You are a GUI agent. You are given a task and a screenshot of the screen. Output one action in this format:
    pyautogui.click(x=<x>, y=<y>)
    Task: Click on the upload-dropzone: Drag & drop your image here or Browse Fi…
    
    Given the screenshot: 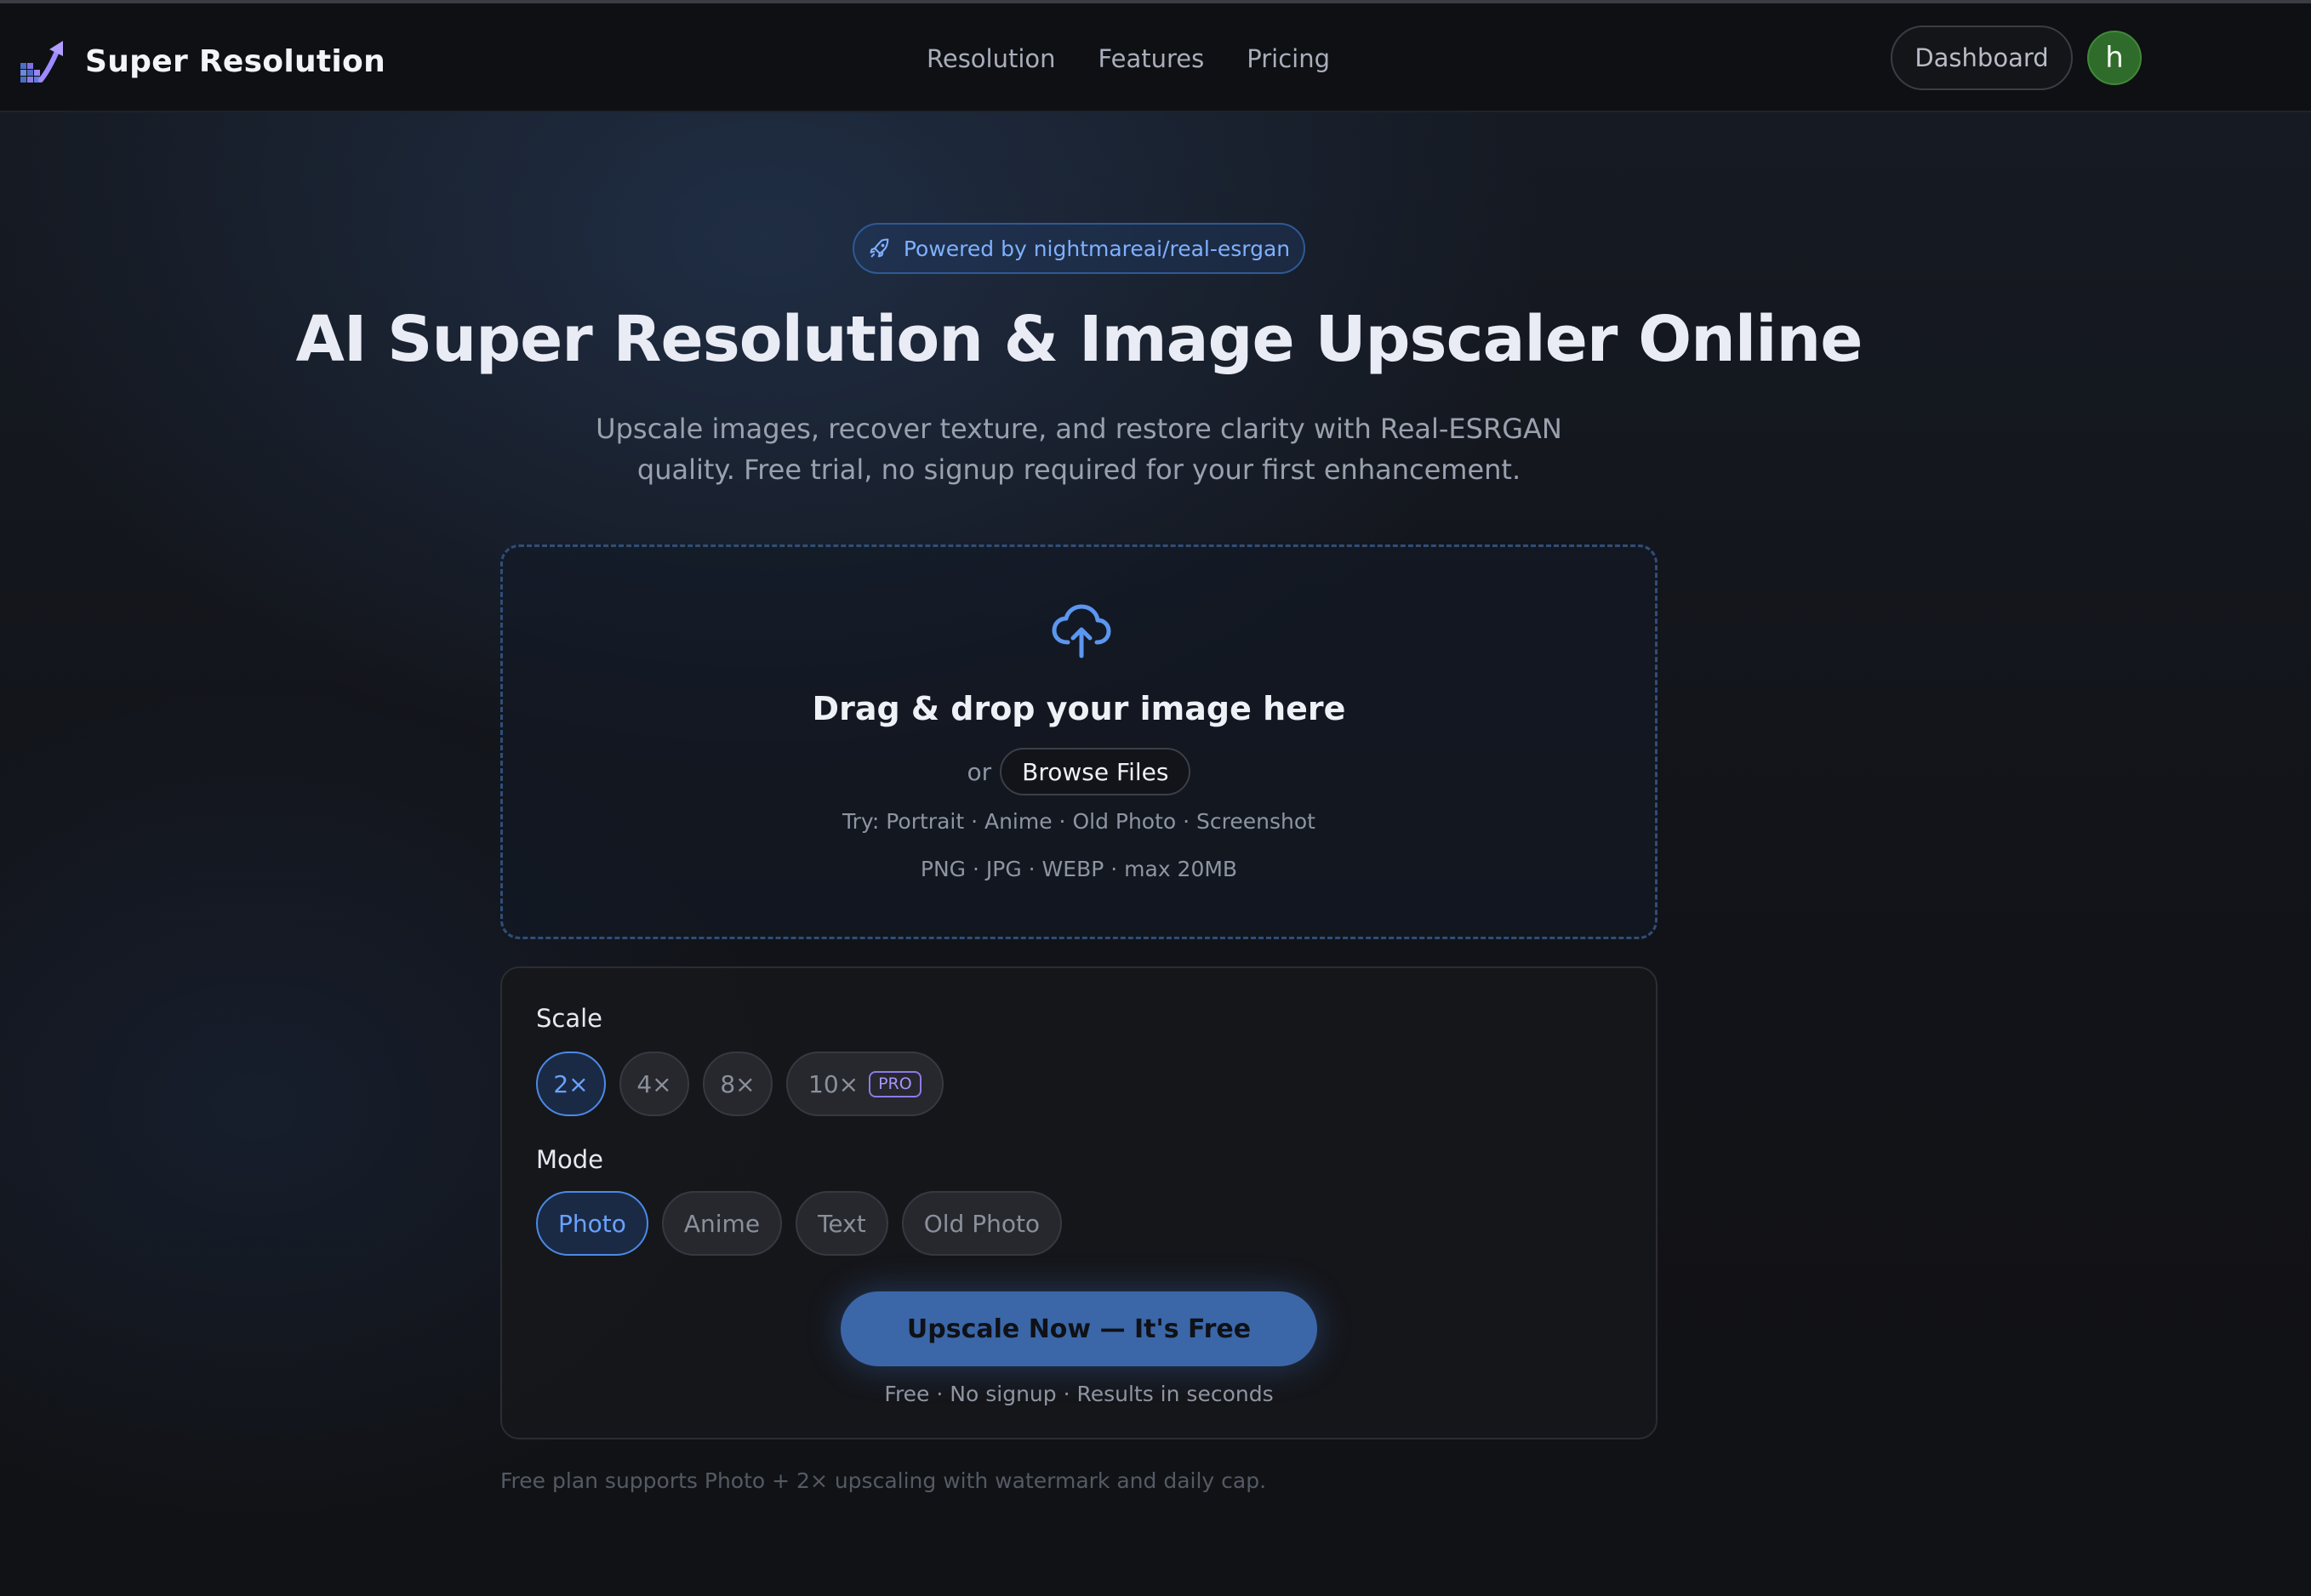 What is the action you would take?
    pyautogui.click(x=1079, y=742)
    